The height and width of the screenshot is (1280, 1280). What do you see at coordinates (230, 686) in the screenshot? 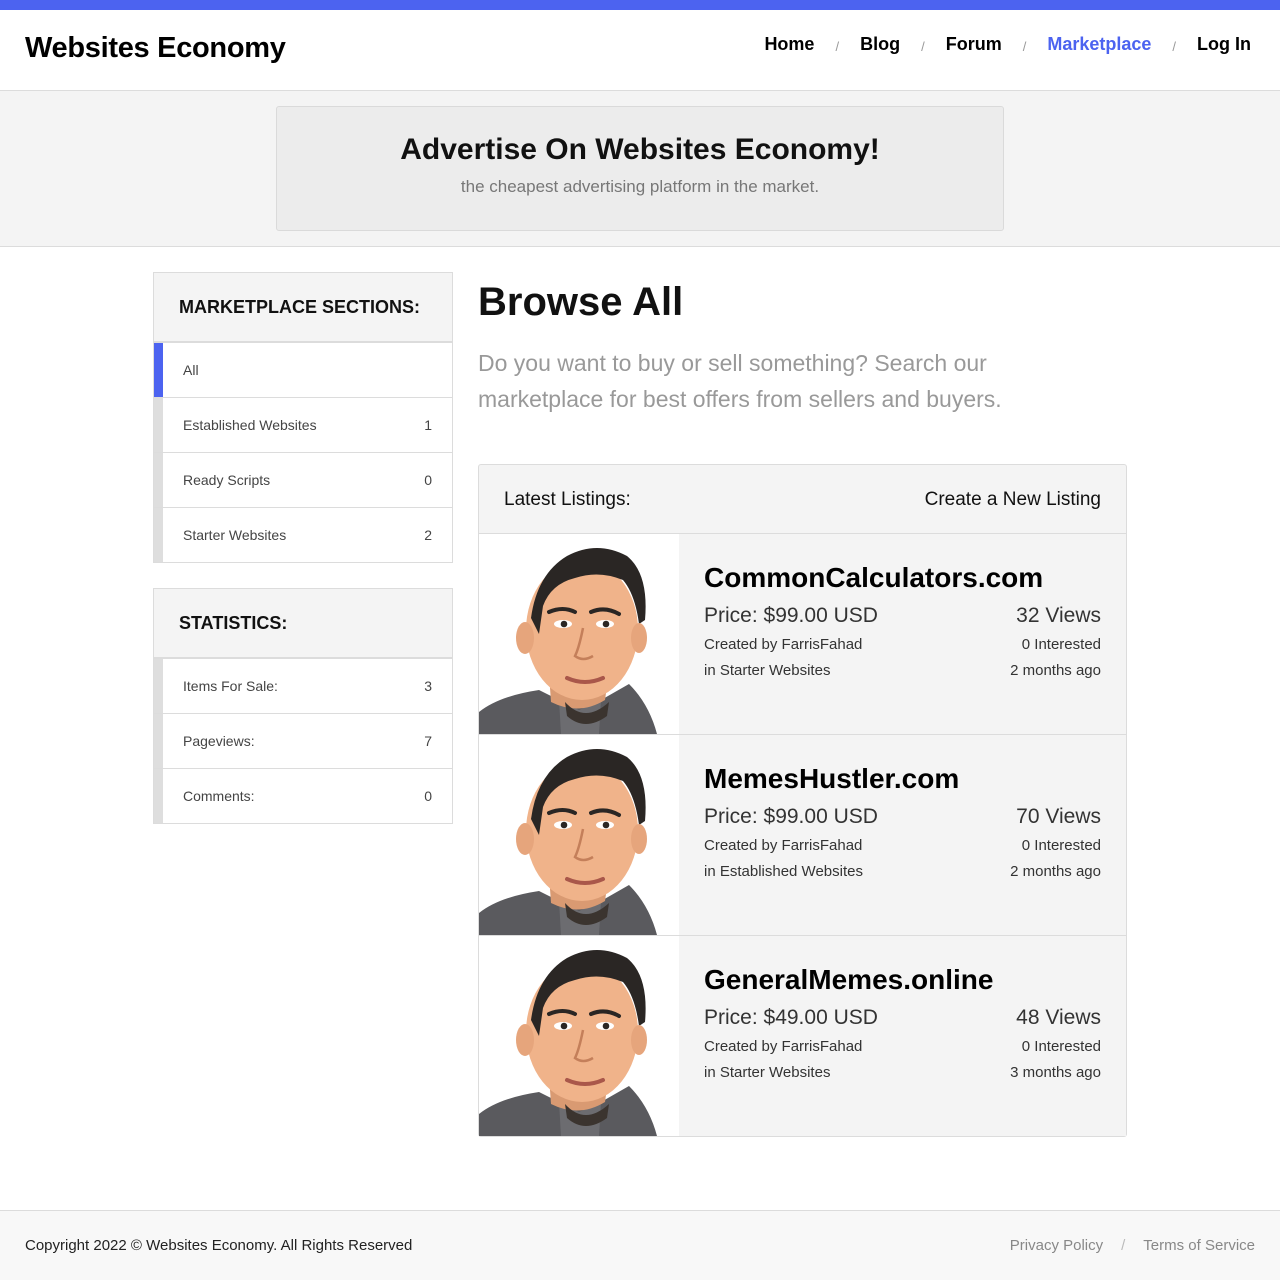
I see `stat-label: Items For Sale:` at bounding box center [230, 686].